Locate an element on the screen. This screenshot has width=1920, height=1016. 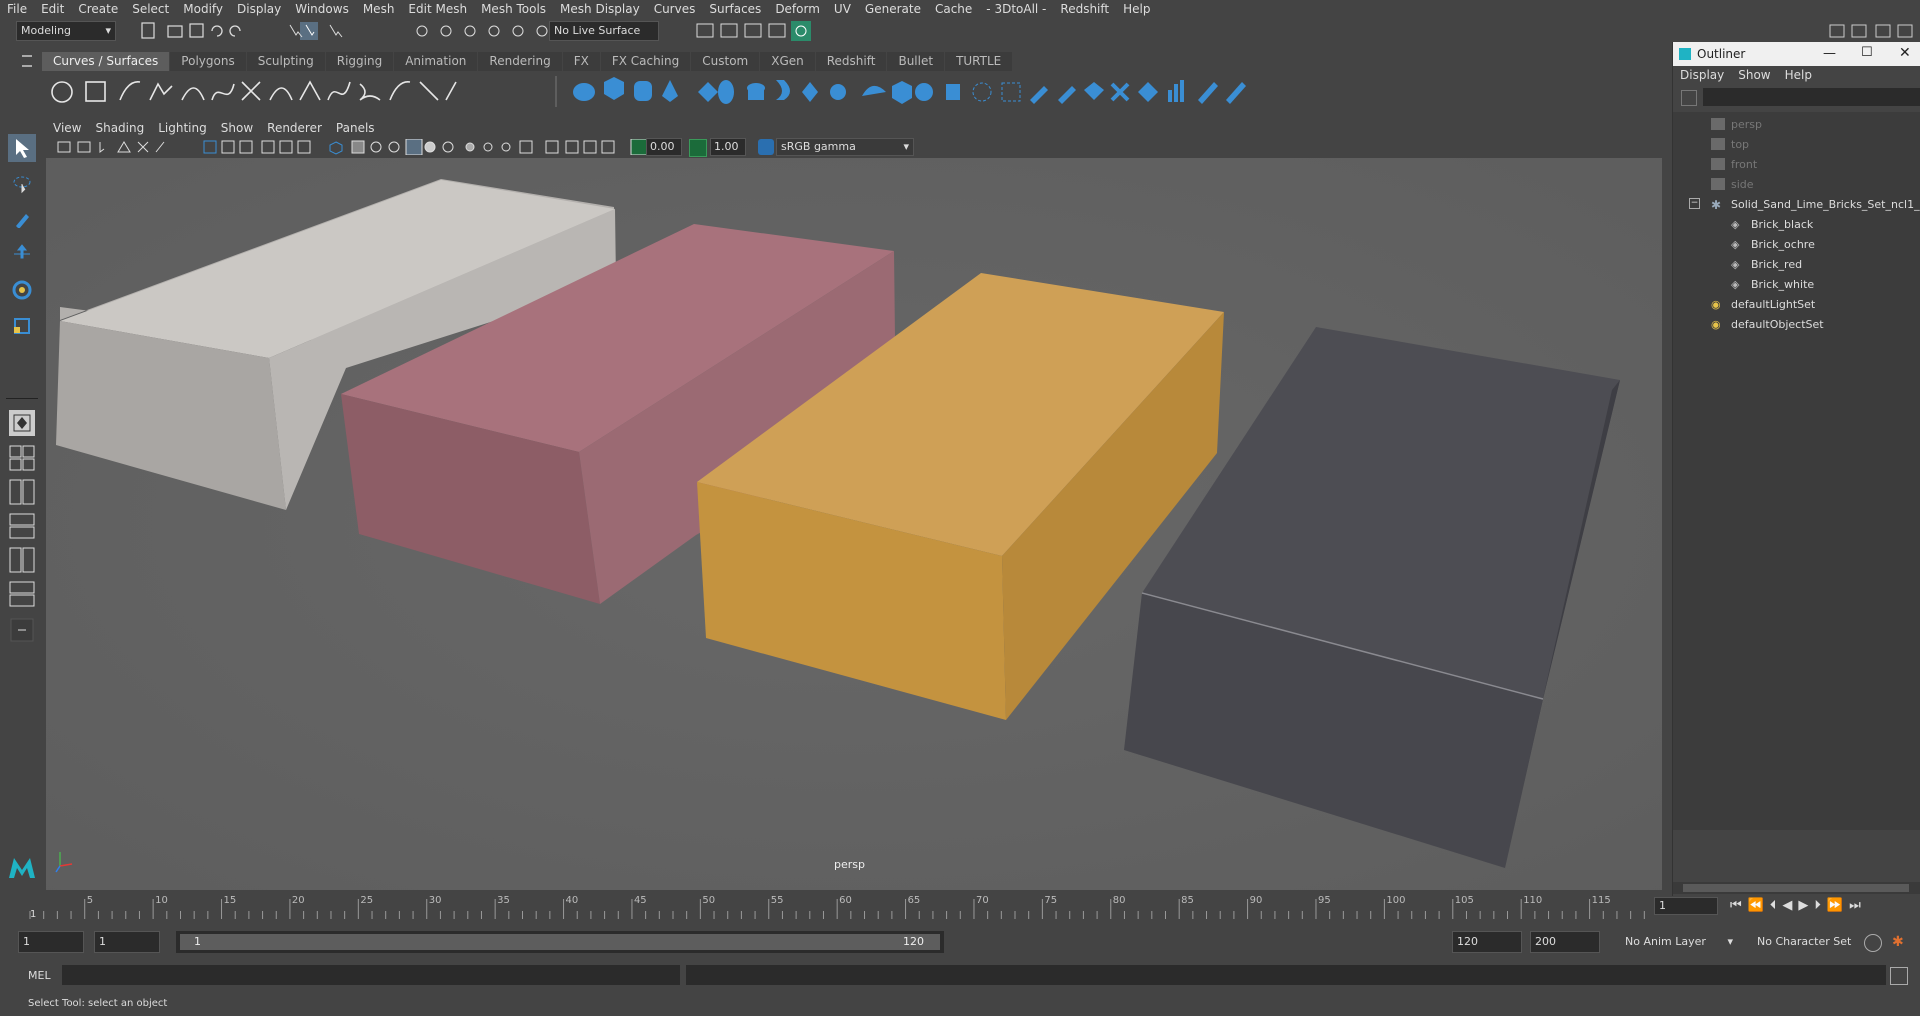
playback-end-field: 120 is located at coordinates (1487, 942).